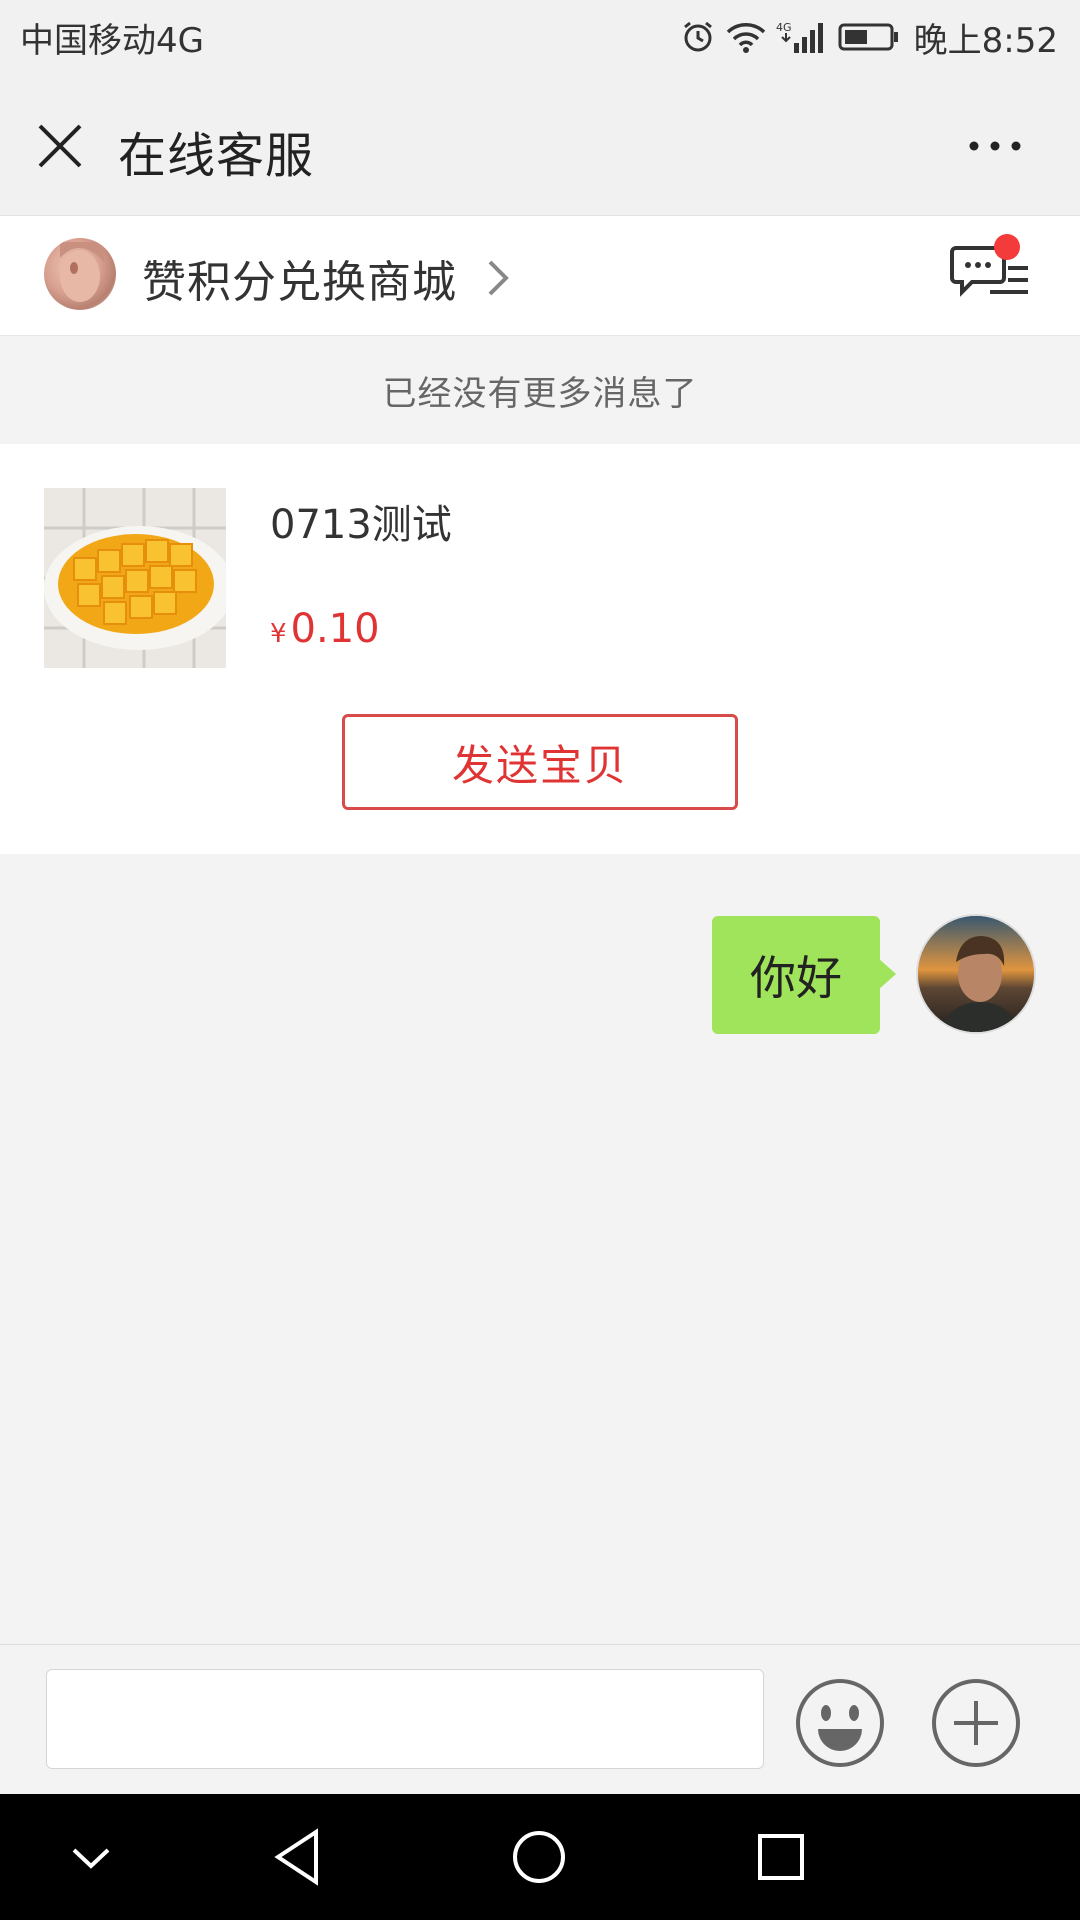 Image resolution: width=1080 pixels, height=1920 pixels. I want to click on plus-icon, so click(976, 1723).